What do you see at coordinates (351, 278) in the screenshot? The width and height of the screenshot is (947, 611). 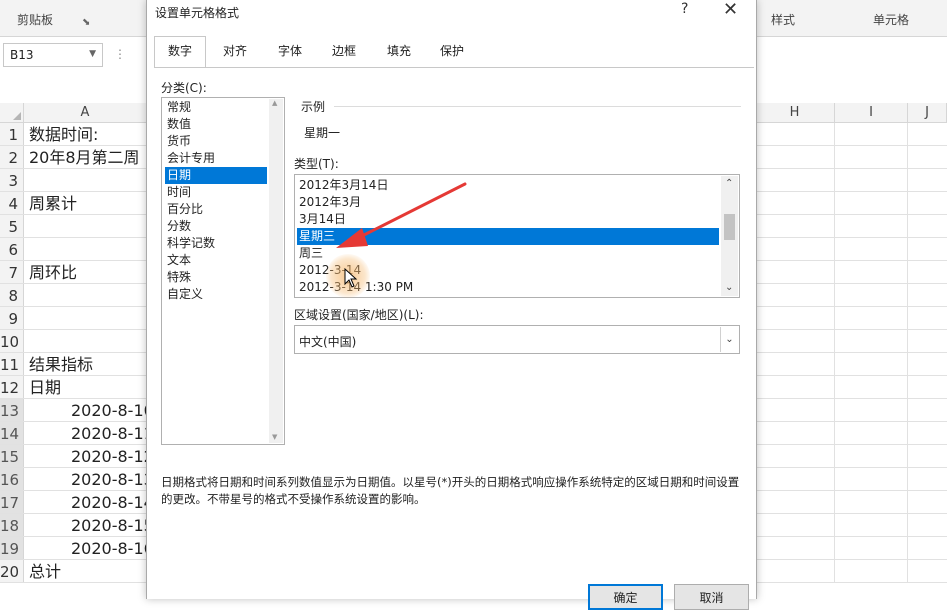 I see `mouse-cursor-icon` at bounding box center [351, 278].